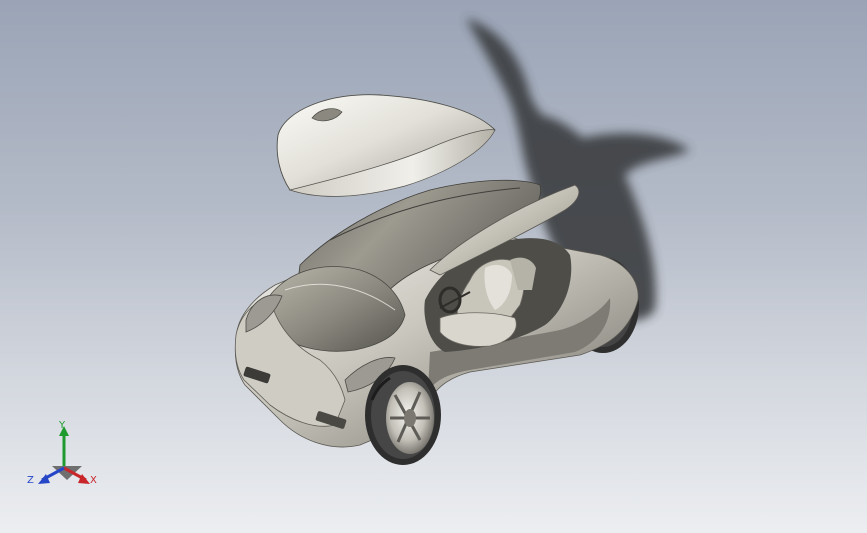 The height and width of the screenshot is (533, 867). What do you see at coordinates (30, 480) in the screenshot?
I see `triad-z-label: Z` at bounding box center [30, 480].